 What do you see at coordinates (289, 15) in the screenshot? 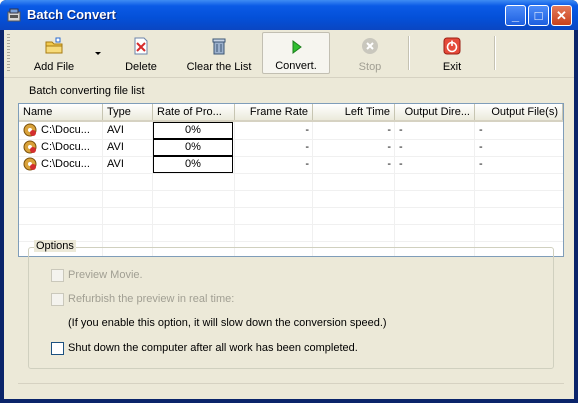
I see `title-bar: Batch Convert _ □ ✕` at bounding box center [289, 15].